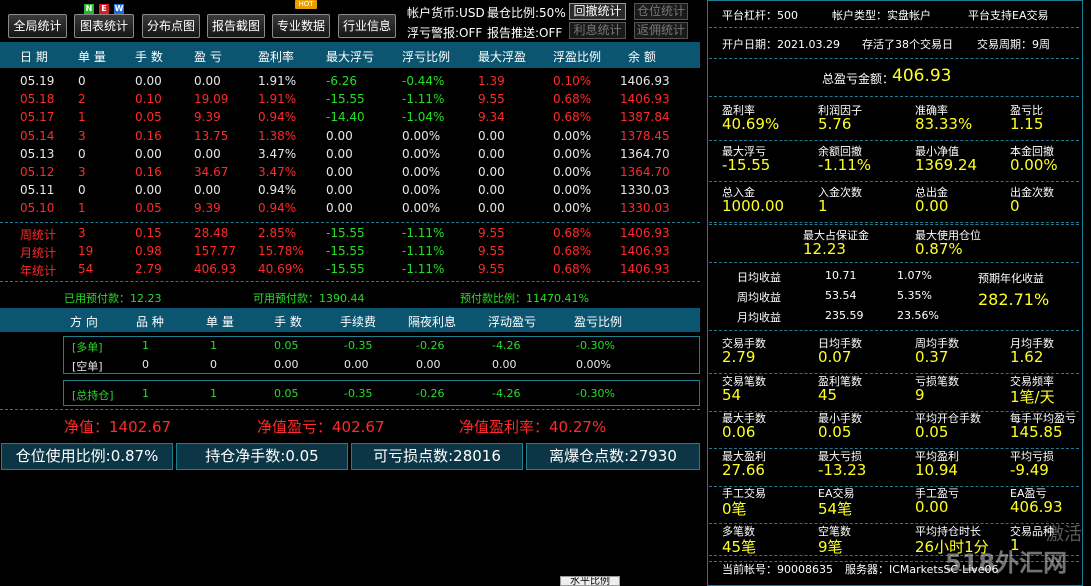 The image size is (1091, 586). What do you see at coordinates (358, 393) in the screenshot?
I see `position-total-fee: -0.35` at bounding box center [358, 393].